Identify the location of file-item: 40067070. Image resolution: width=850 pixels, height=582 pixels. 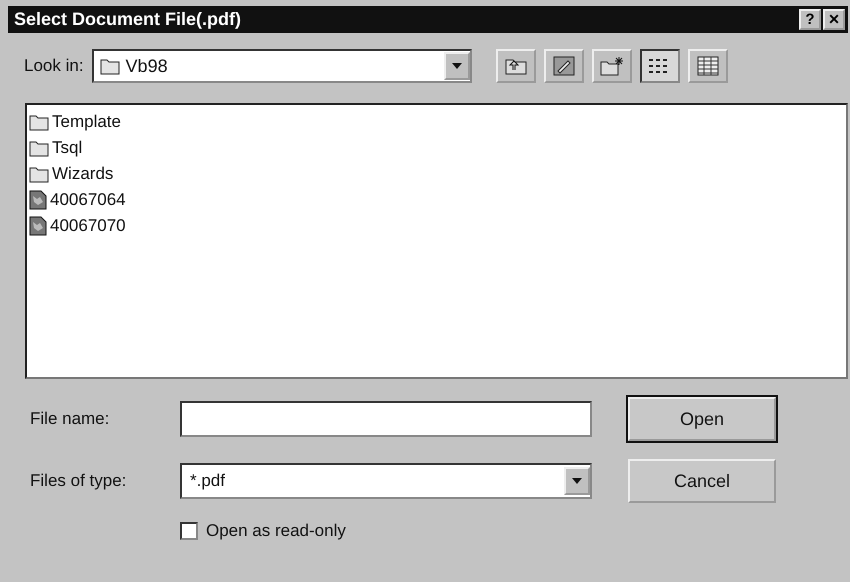
(88, 226).